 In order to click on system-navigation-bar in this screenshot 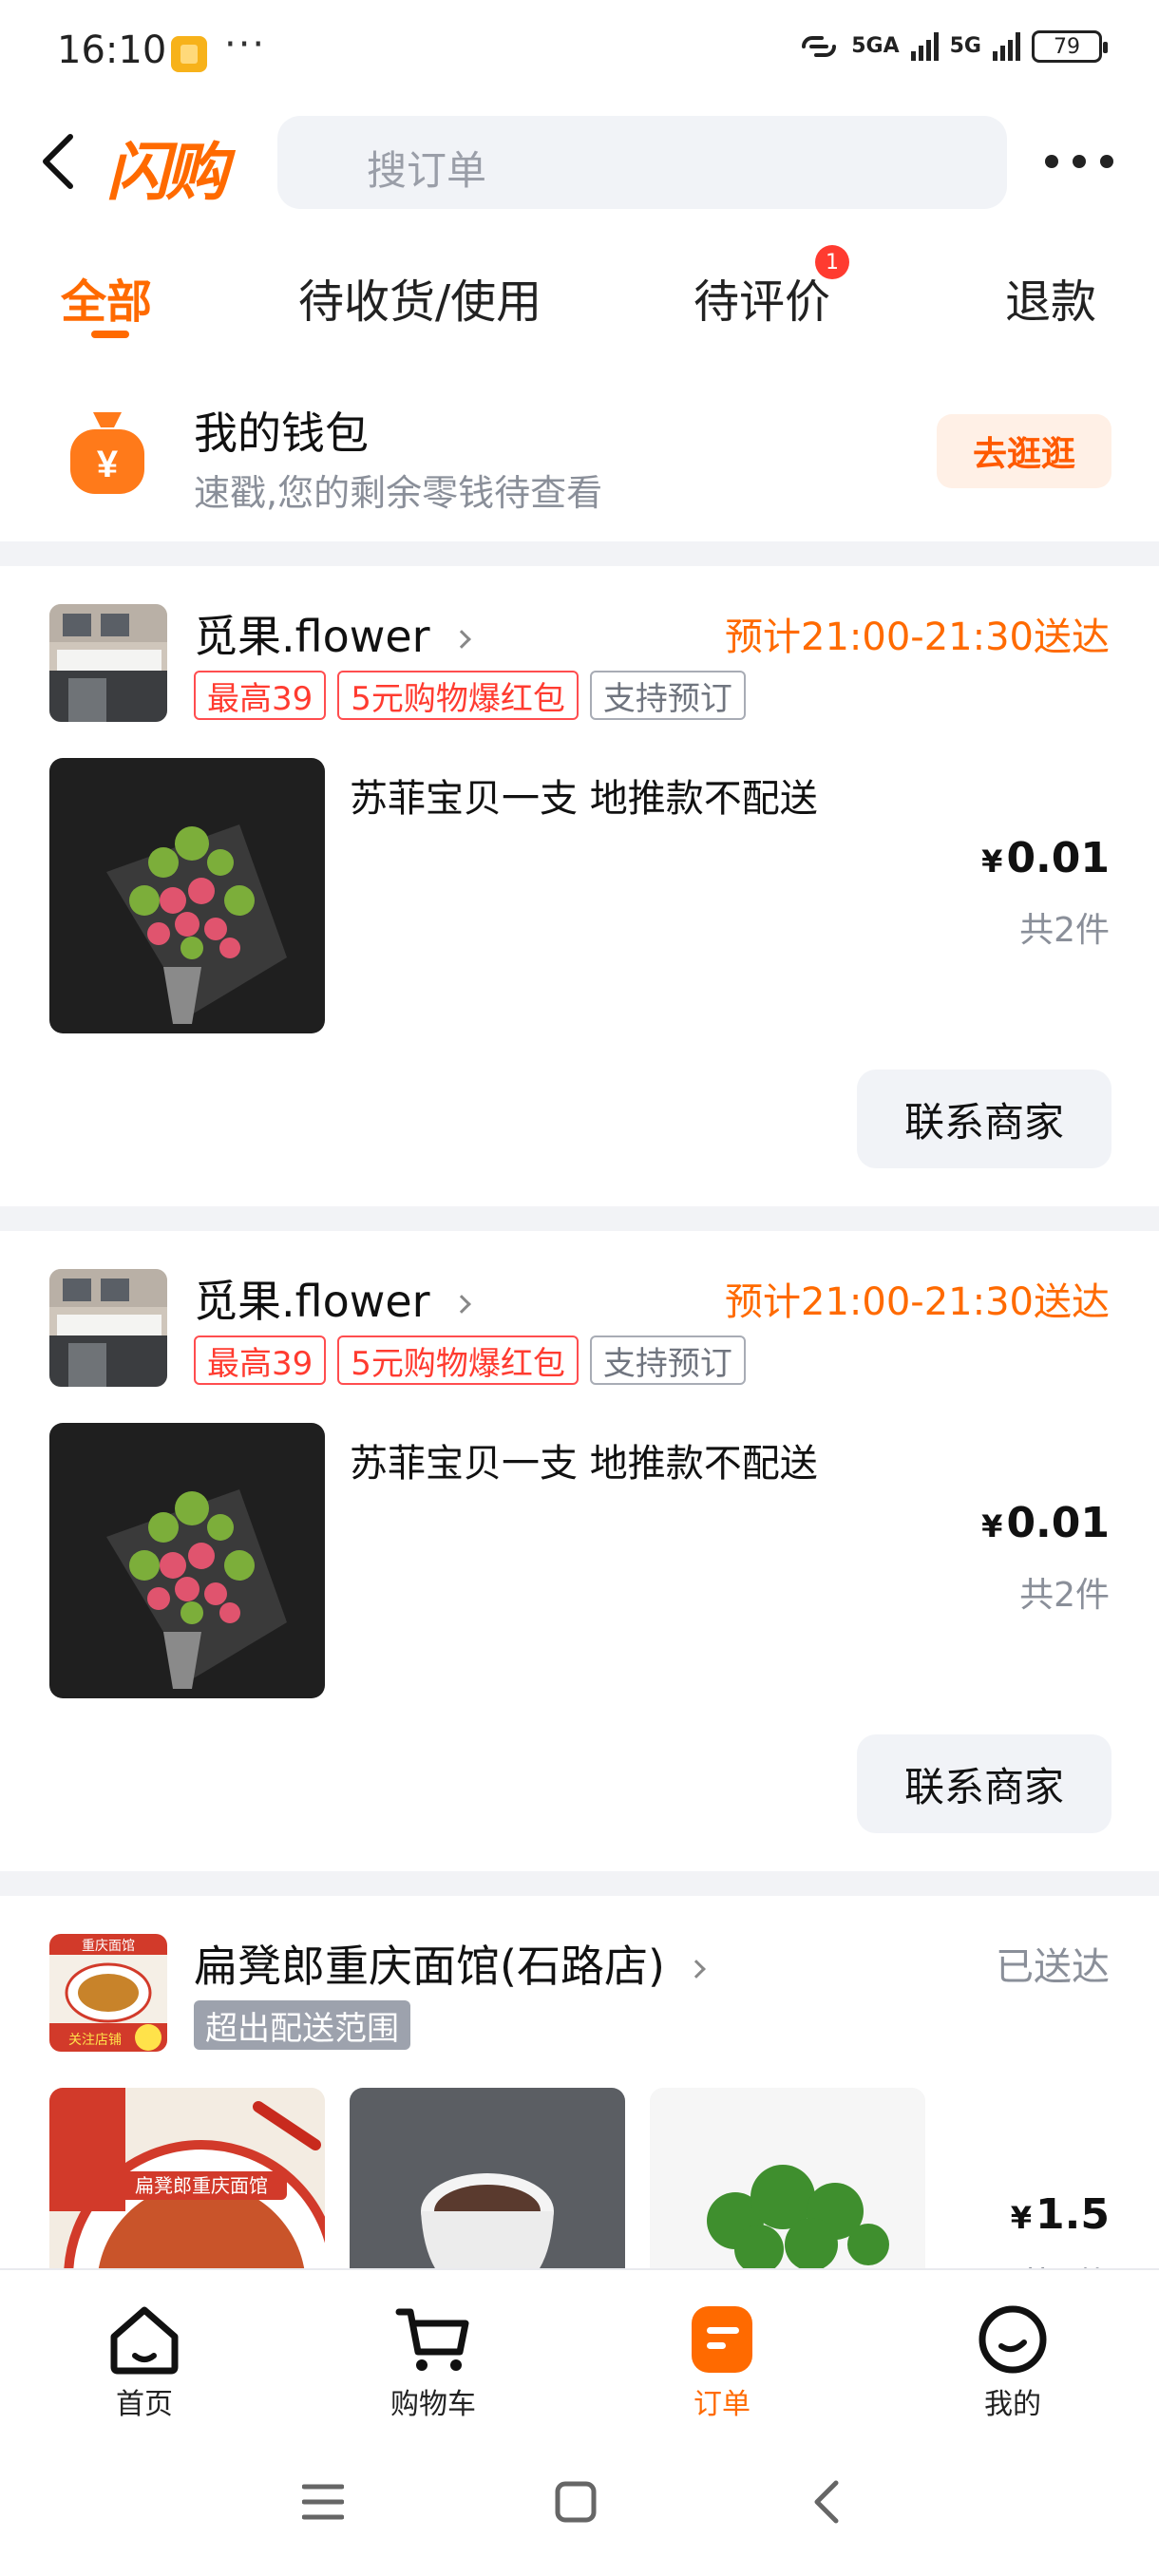, I will do `click(579, 2513)`.